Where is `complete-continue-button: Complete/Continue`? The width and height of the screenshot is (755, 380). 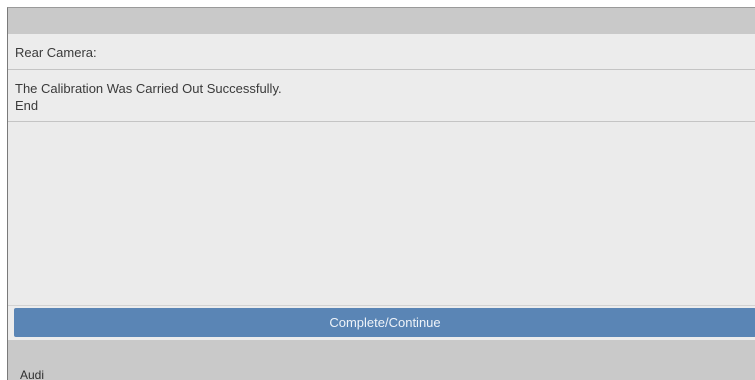
complete-continue-button: Complete/Continue is located at coordinates (384, 322).